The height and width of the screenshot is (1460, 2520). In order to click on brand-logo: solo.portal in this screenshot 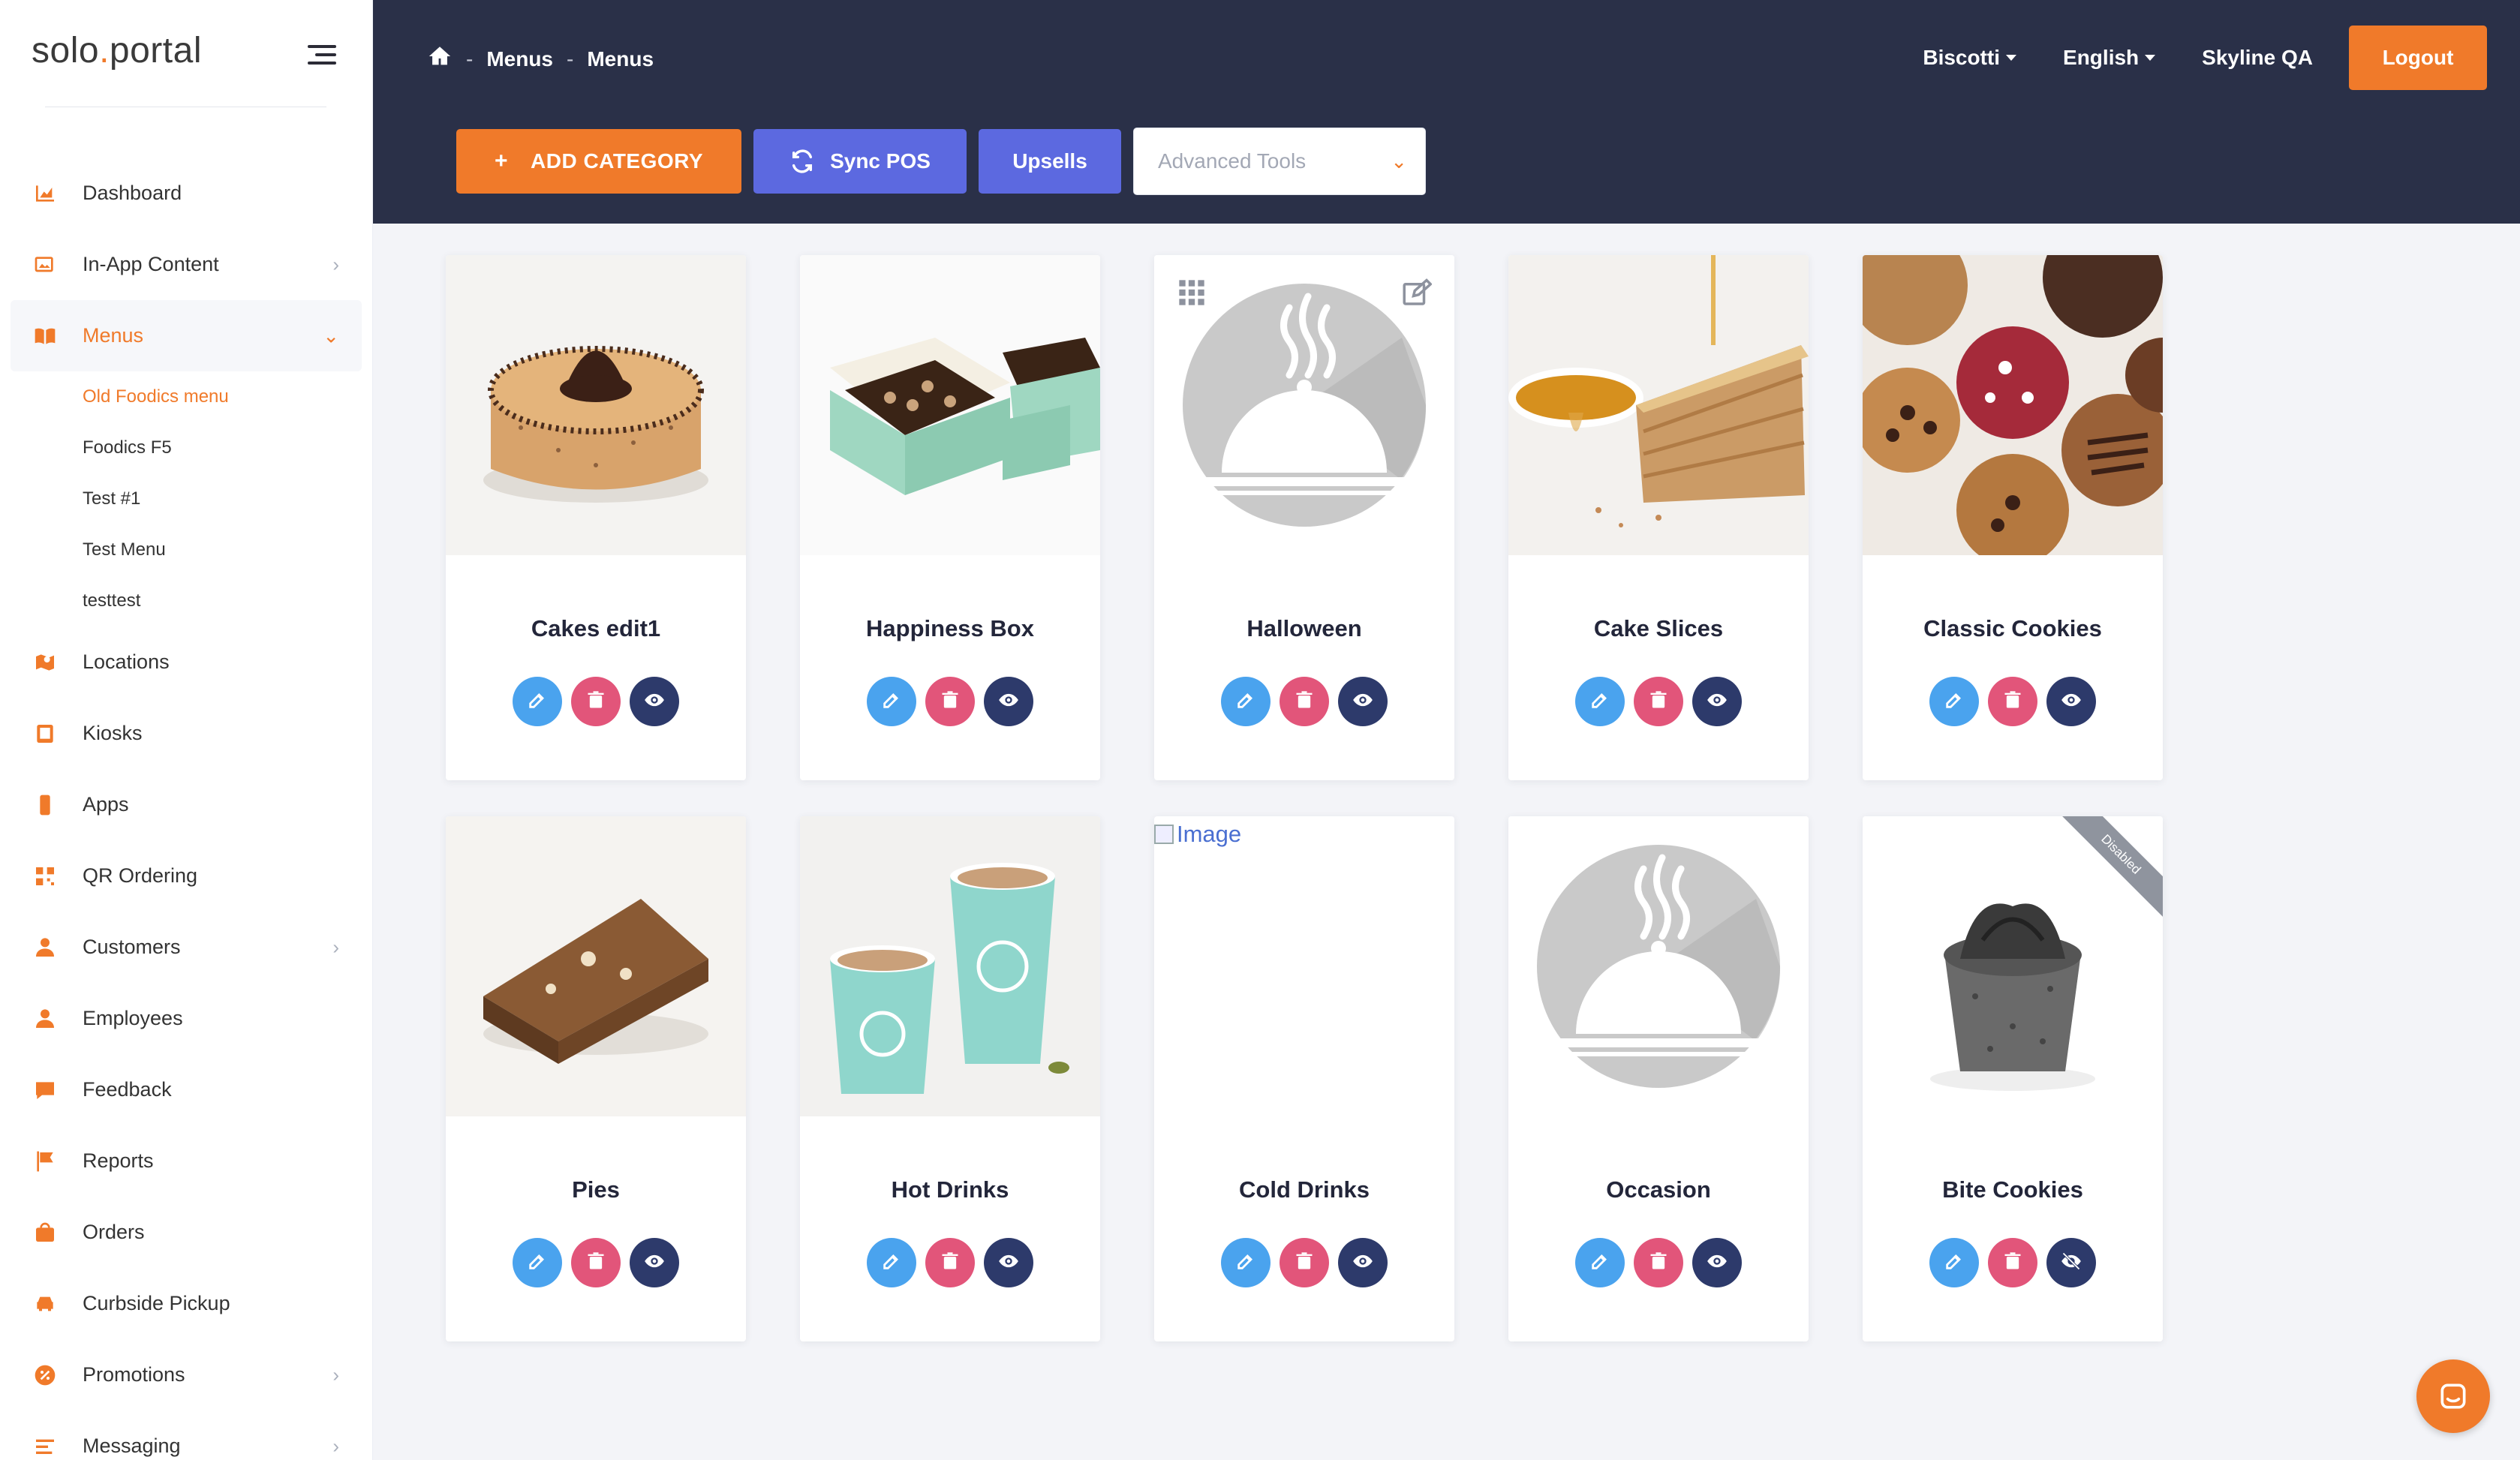, I will do `click(117, 50)`.